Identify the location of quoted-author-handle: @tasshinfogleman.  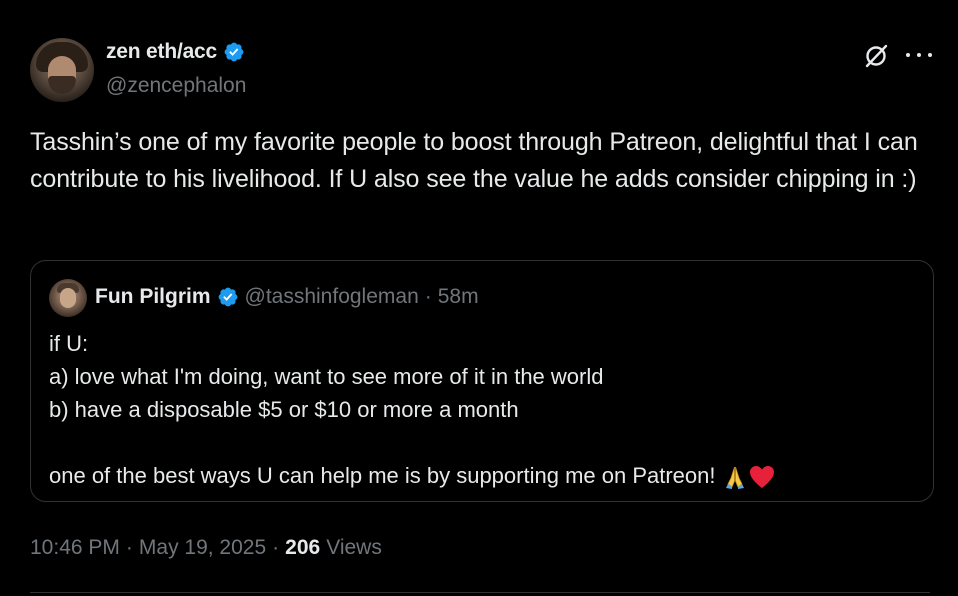
(332, 297).